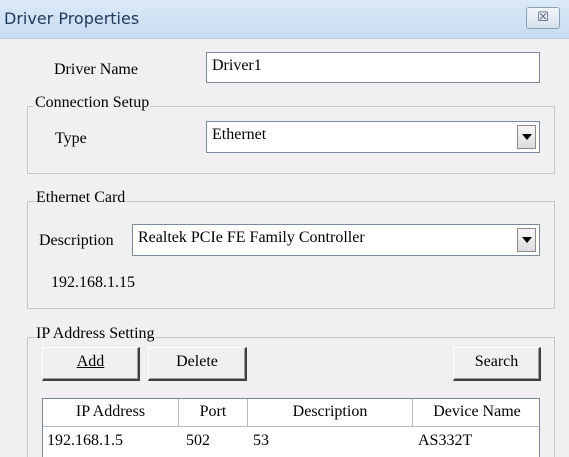 The width and height of the screenshot is (569, 457). What do you see at coordinates (95, 334) in the screenshot?
I see `ip-address-setting-legend: IP Address Setting` at bounding box center [95, 334].